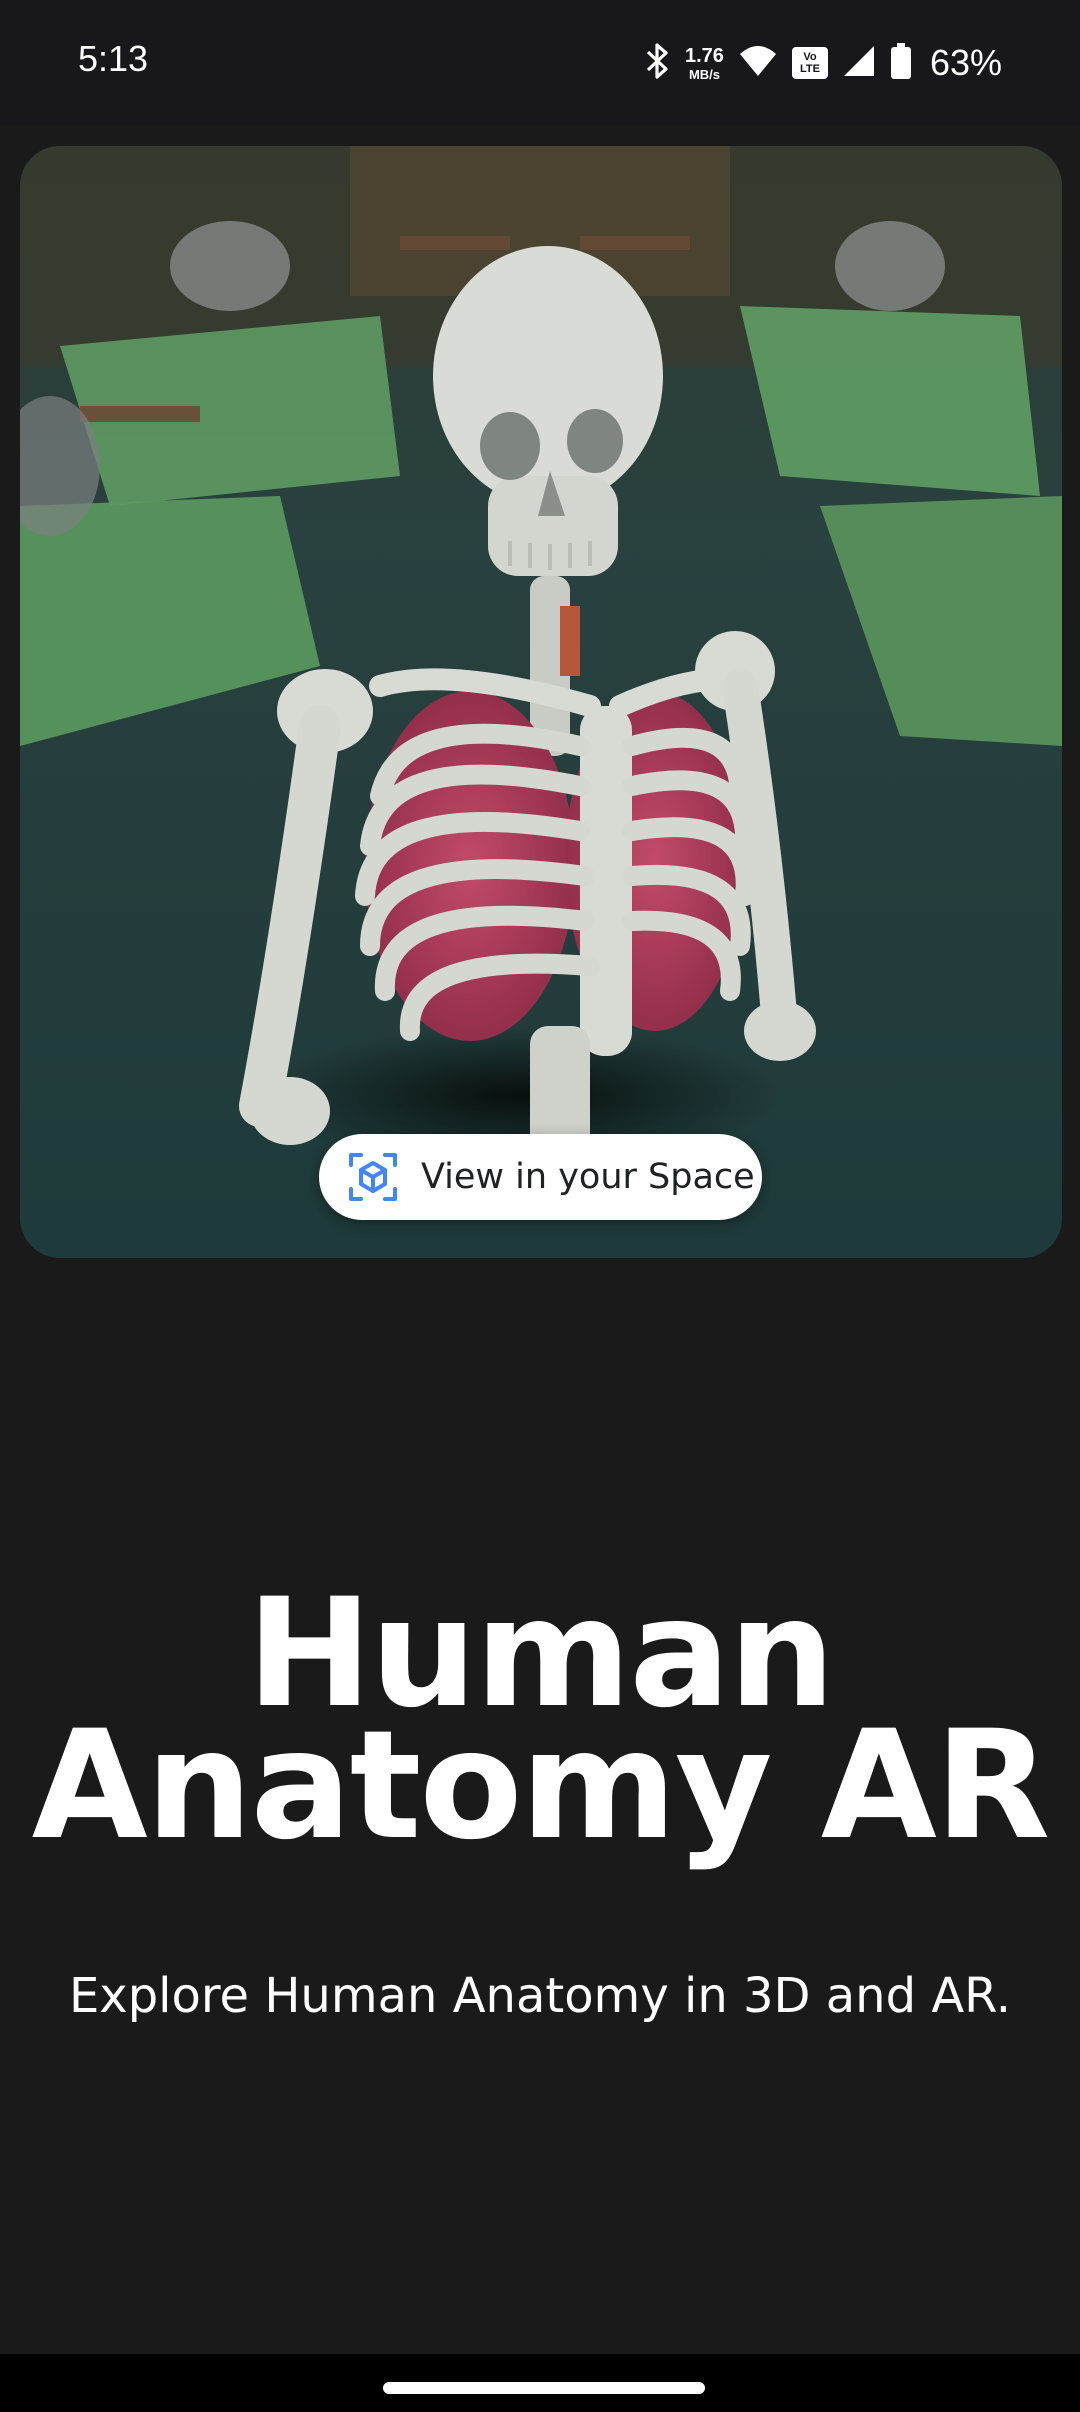 The width and height of the screenshot is (1080, 2412). Describe the element at coordinates (540, 63) in the screenshot. I see `status-bar: 5:13 1.76 MB/s Vo LTE 63%` at that location.